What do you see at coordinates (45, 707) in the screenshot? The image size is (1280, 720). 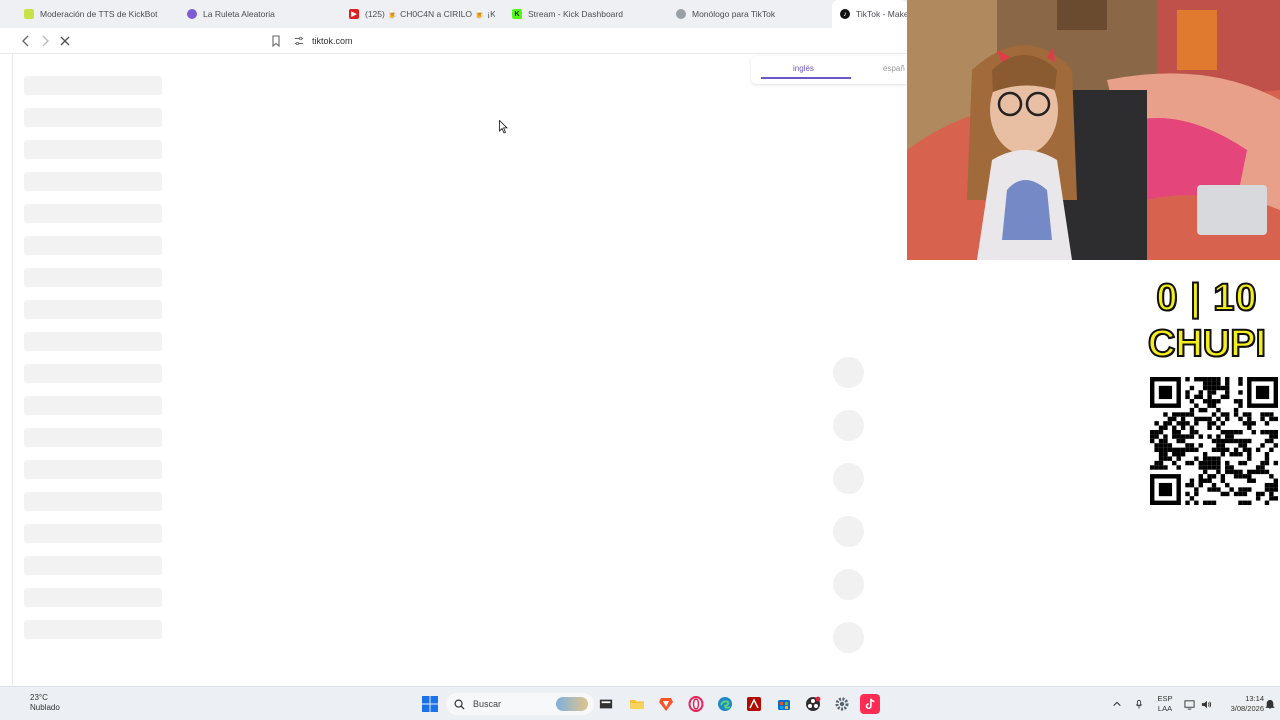 I see `weather-condition: Nublado` at bounding box center [45, 707].